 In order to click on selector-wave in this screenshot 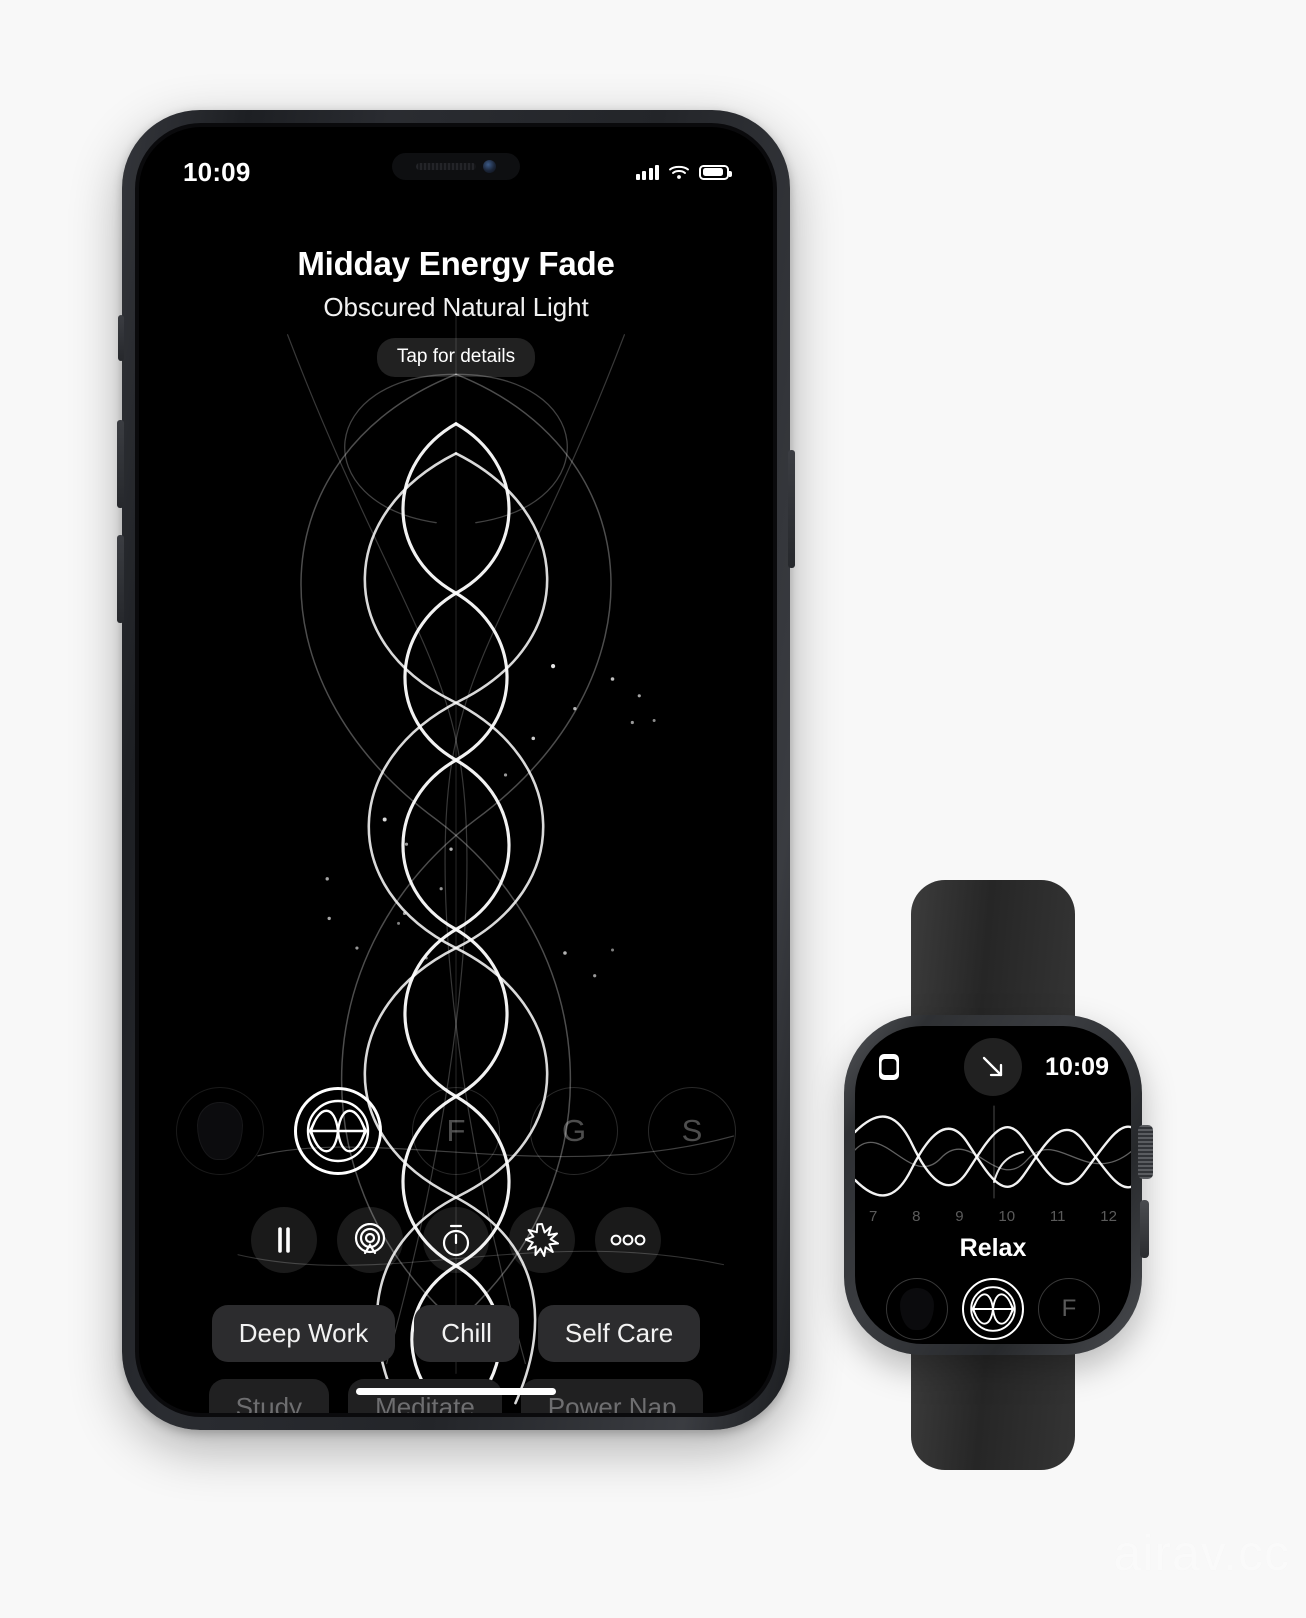, I will do `click(338, 1131)`.